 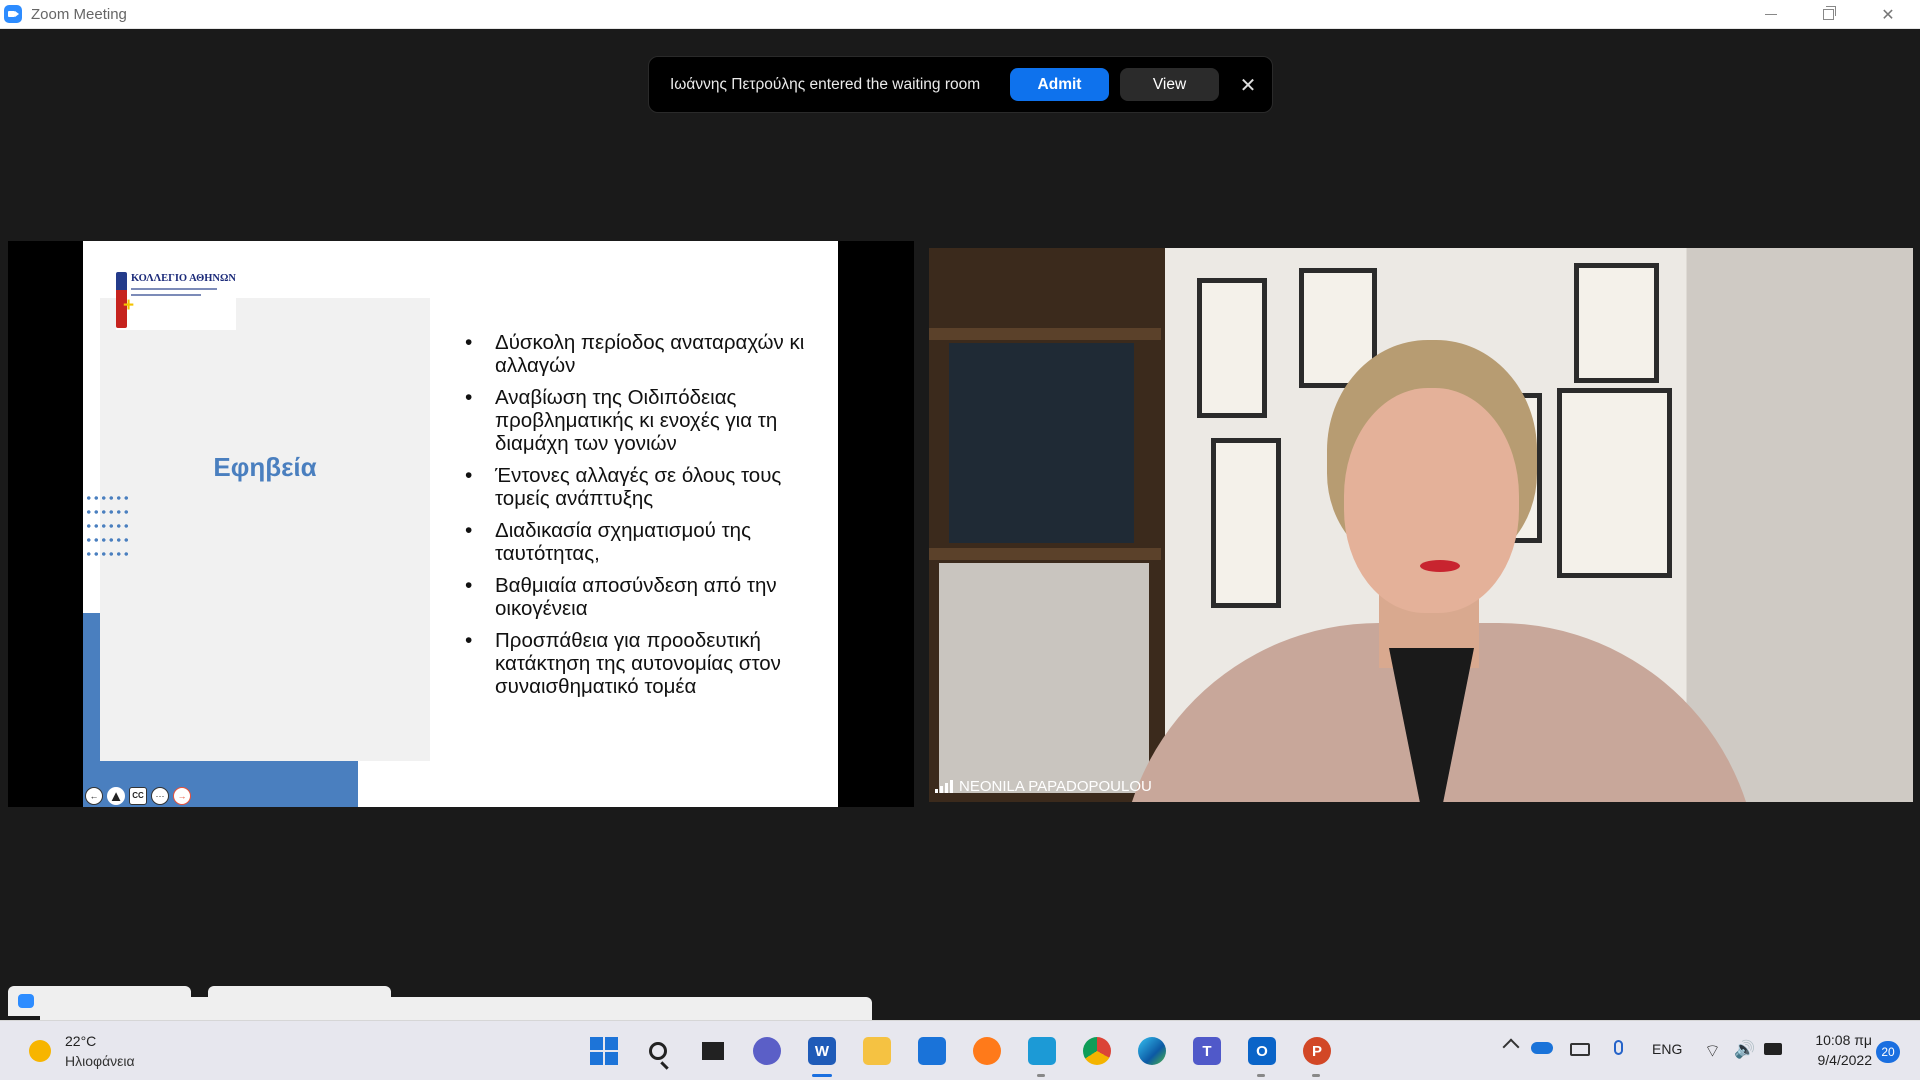 I want to click on minimize-icon, so click(x=1771, y=14).